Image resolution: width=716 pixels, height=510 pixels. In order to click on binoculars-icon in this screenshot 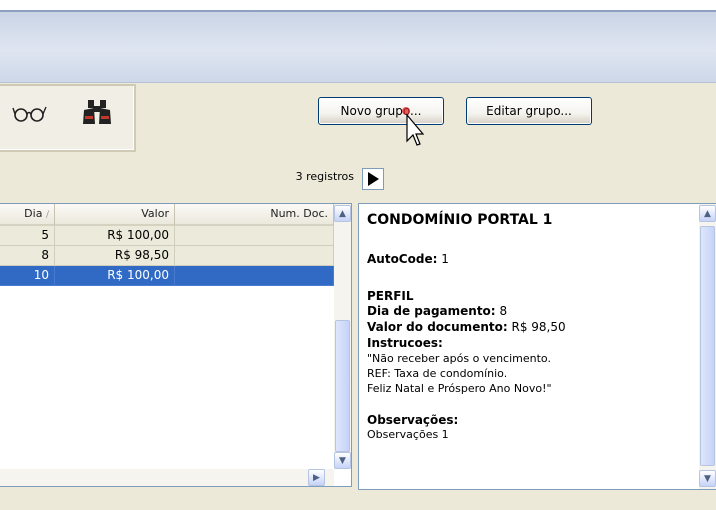, I will do `click(97, 115)`.